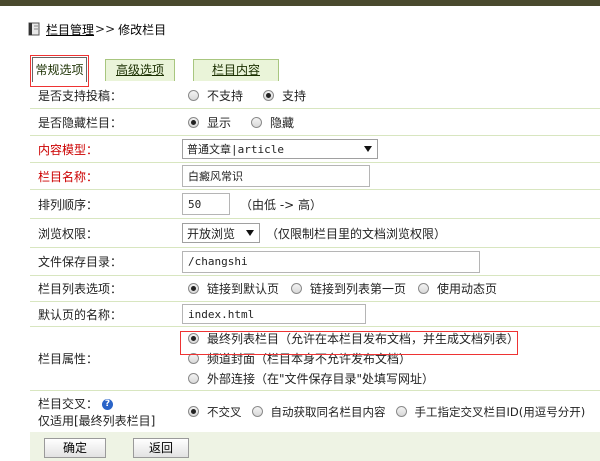 The height and width of the screenshot is (461, 600). I want to click on cross-none-radio: 不交叉, so click(212, 412).